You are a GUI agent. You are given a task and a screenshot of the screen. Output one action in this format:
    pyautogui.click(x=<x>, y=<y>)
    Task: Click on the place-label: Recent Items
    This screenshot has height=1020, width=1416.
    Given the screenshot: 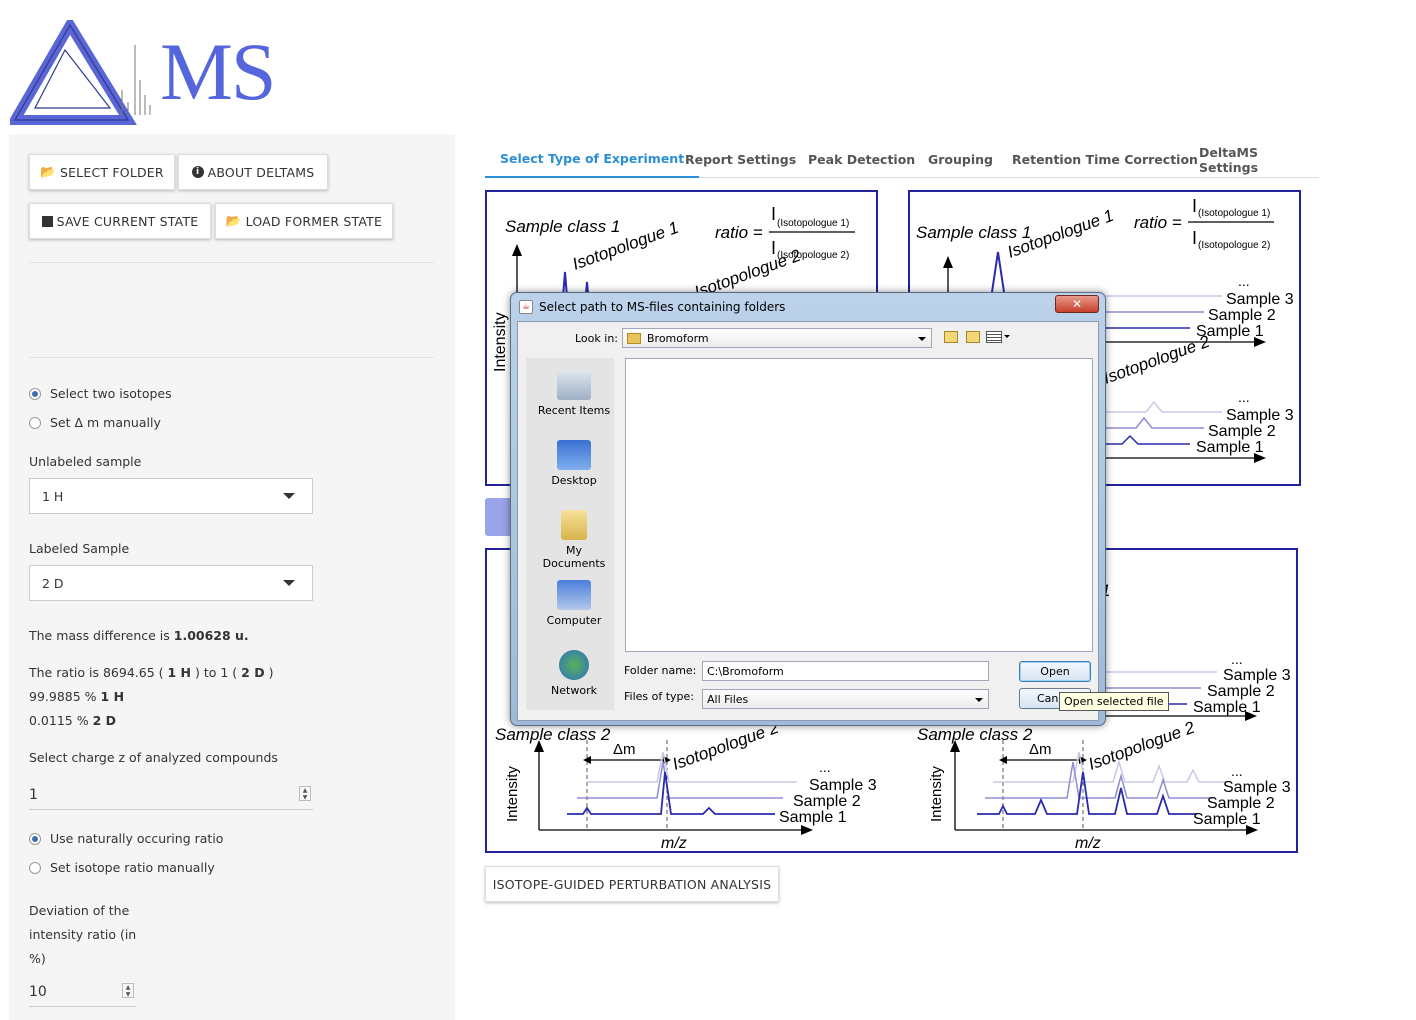 What is the action you would take?
    pyautogui.click(x=574, y=410)
    